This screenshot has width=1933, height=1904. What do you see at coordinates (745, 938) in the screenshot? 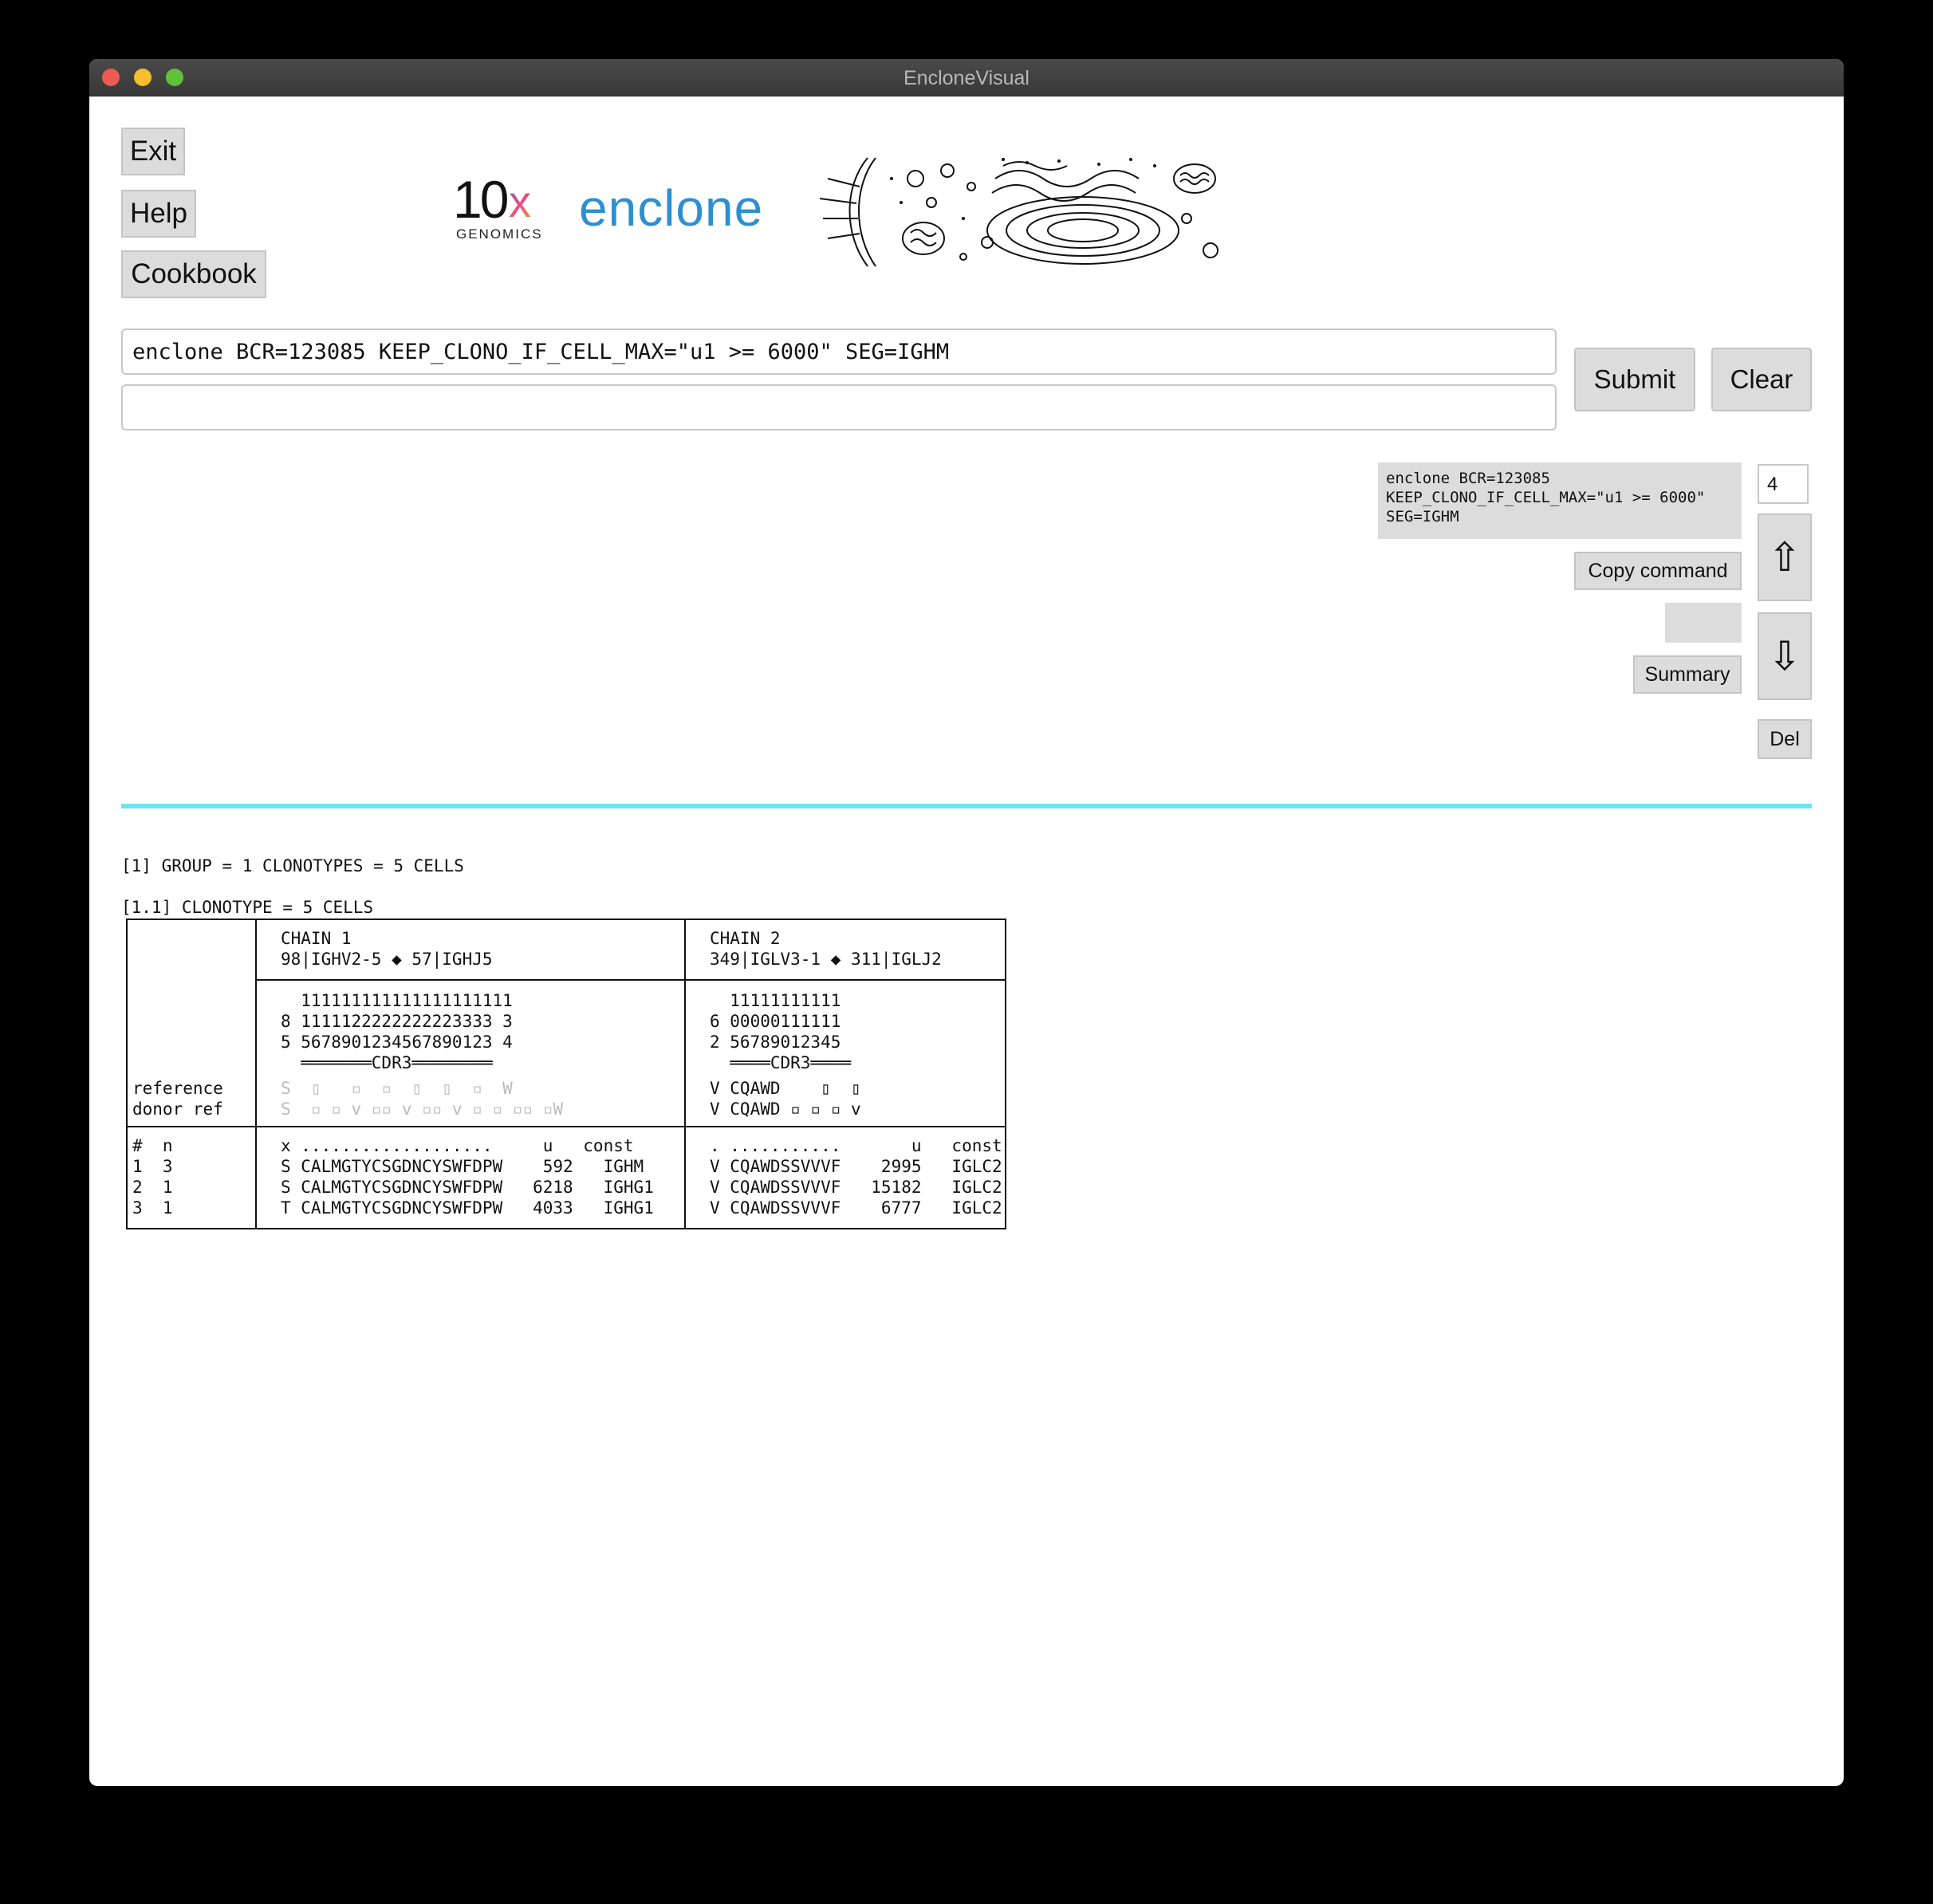
I see `chain2-title: CHAIN 2` at bounding box center [745, 938].